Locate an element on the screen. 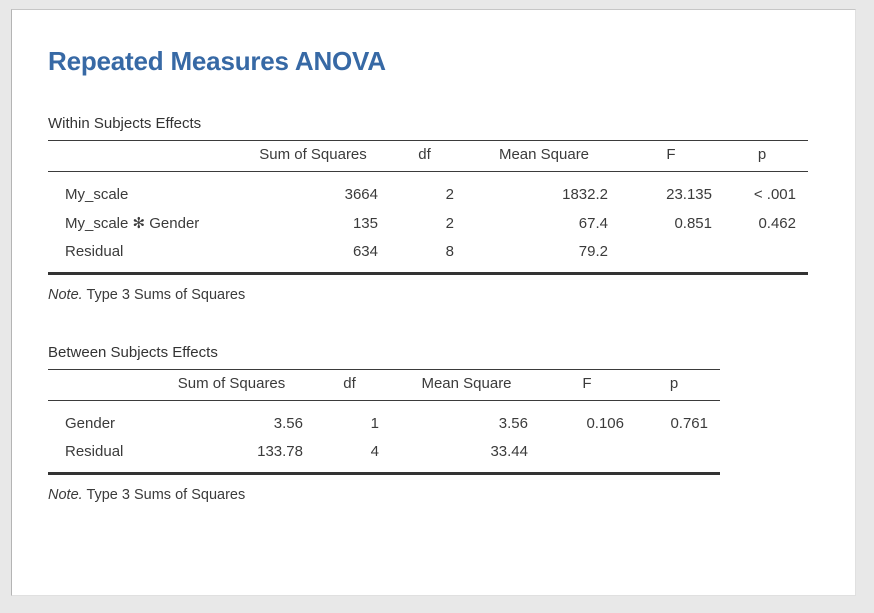 The width and height of the screenshot is (874, 613). cell-df: 1 is located at coordinates (374, 423).